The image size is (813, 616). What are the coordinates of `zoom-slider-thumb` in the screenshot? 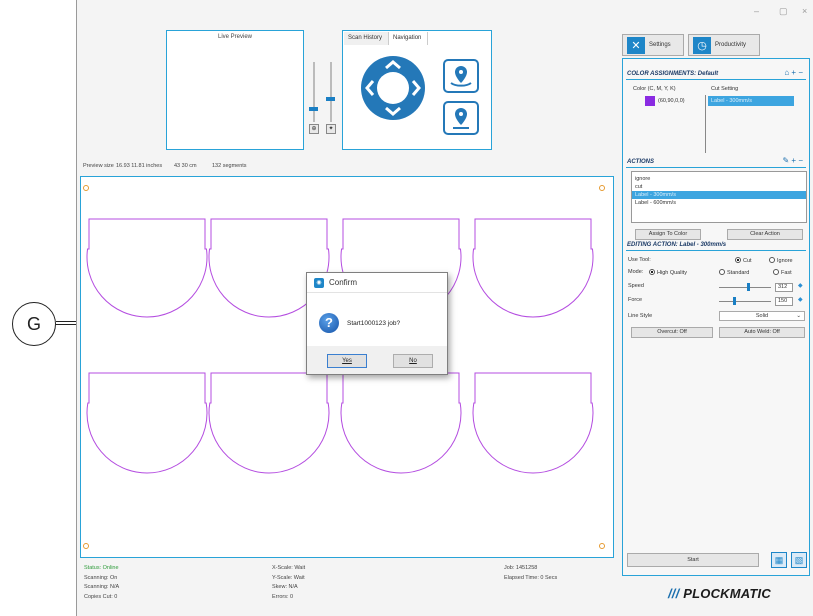 It's located at (313, 109).